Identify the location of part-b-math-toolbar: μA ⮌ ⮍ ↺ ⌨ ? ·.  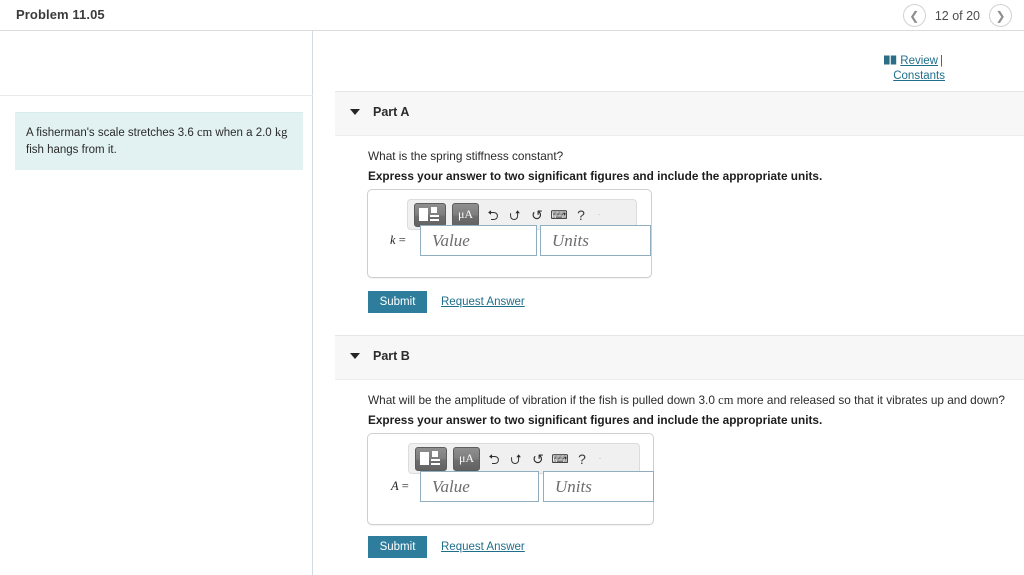
(524, 458).